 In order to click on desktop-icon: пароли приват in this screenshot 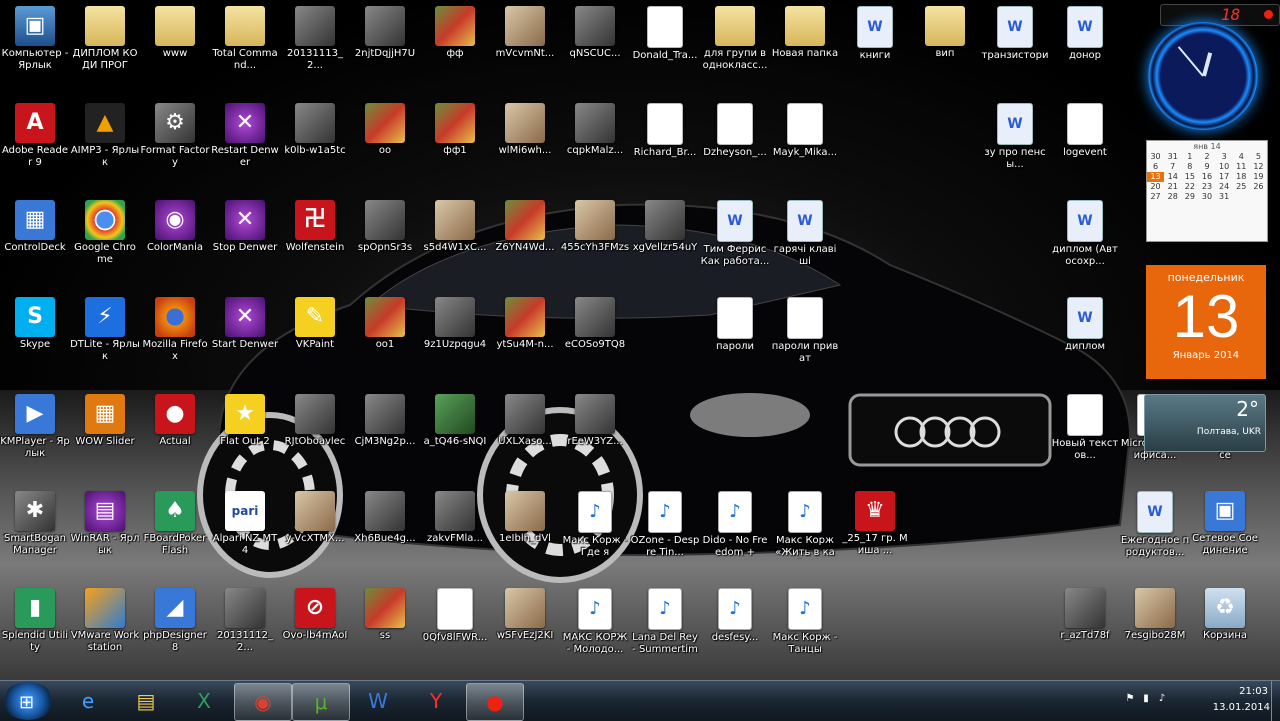, I will do `click(805, 331)`.